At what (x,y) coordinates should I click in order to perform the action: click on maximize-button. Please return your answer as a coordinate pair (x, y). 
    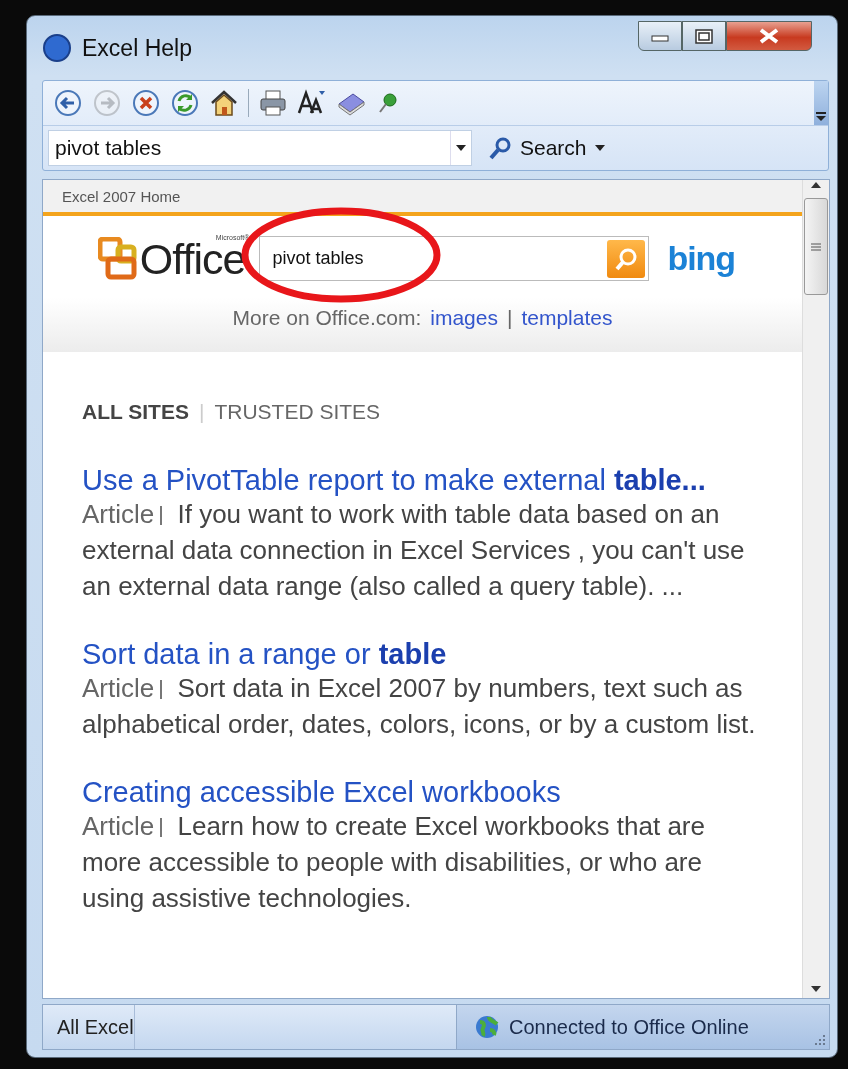
    Looking at the image, I should click on (704, 36).